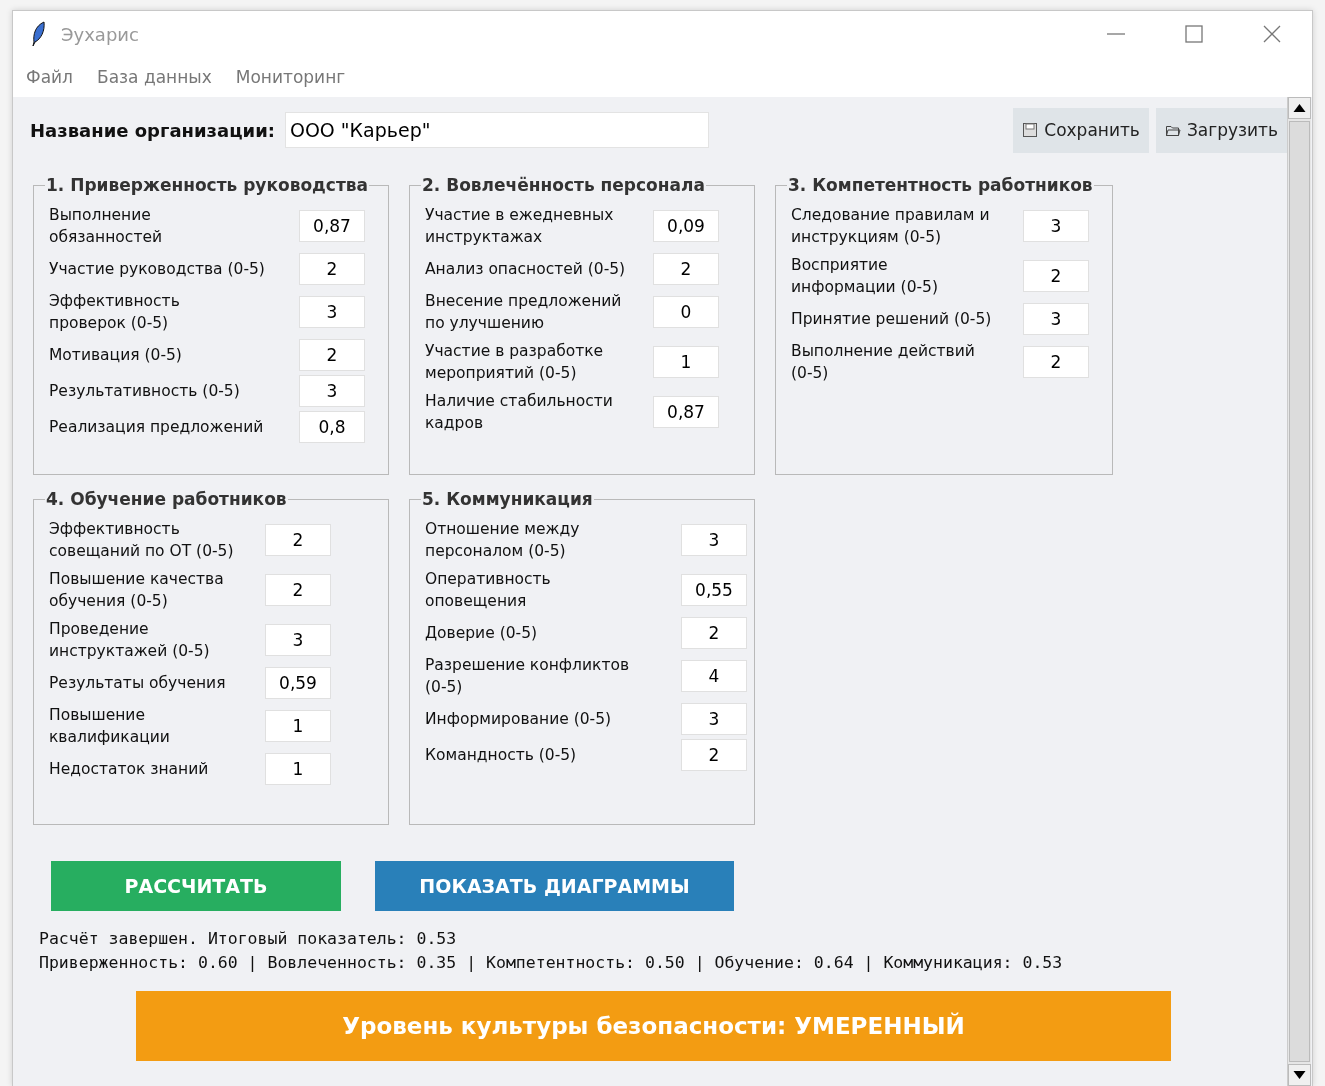 The image size is (1325, 1086). I want to click on field-label: Результаты обучения, so click(138, 683).